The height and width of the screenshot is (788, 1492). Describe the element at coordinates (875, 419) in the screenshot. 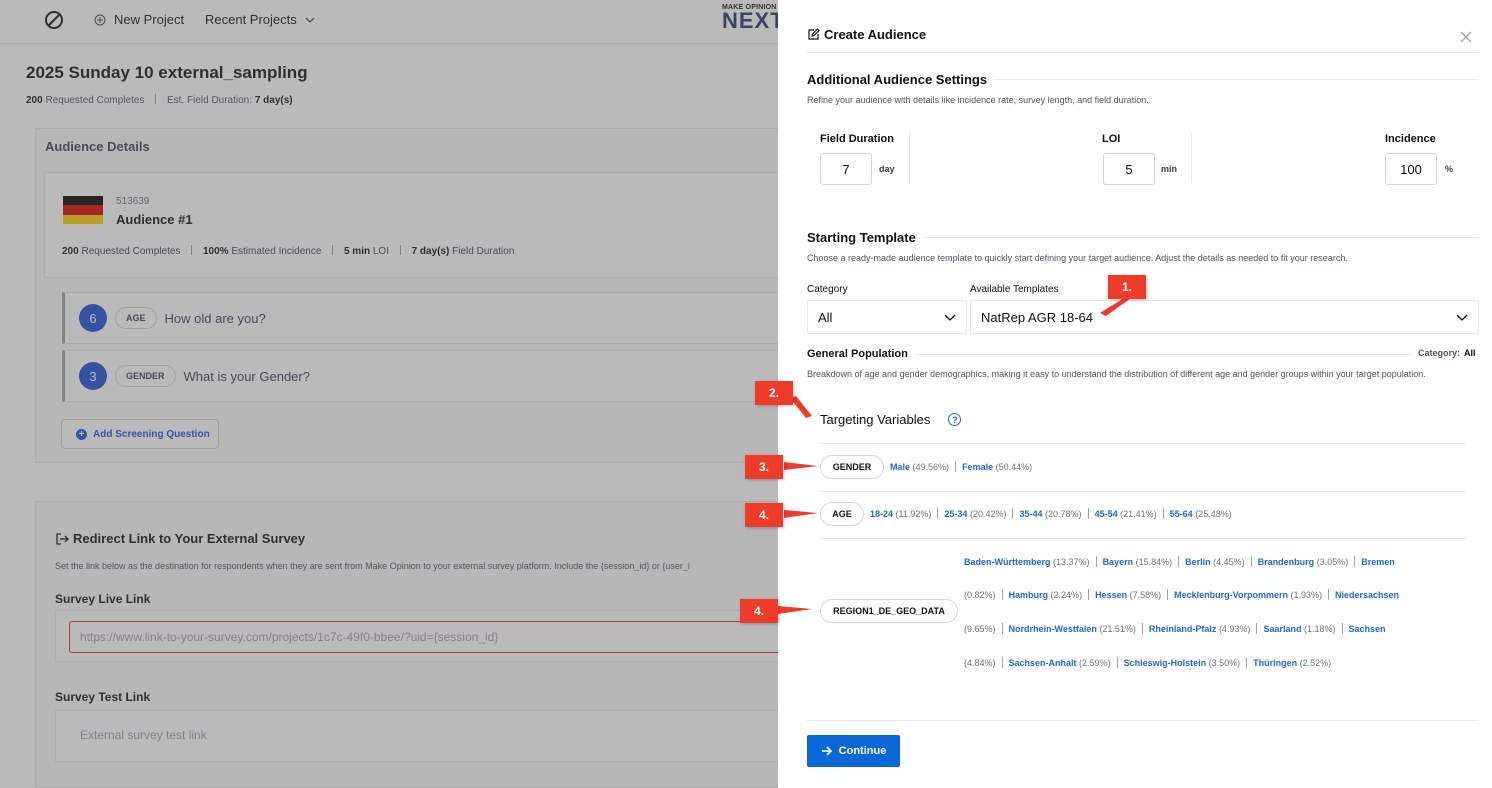

I see `targeting-variables-text: Targeting Variables` at that location.